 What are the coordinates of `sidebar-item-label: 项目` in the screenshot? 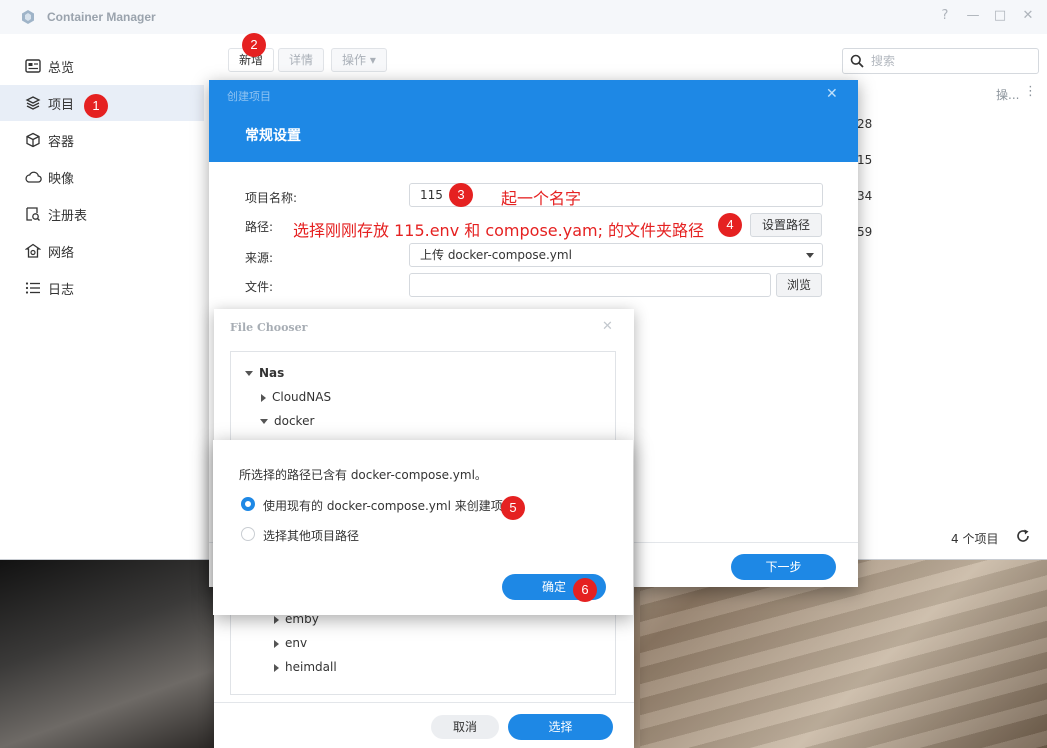 It's located at (61, 105).